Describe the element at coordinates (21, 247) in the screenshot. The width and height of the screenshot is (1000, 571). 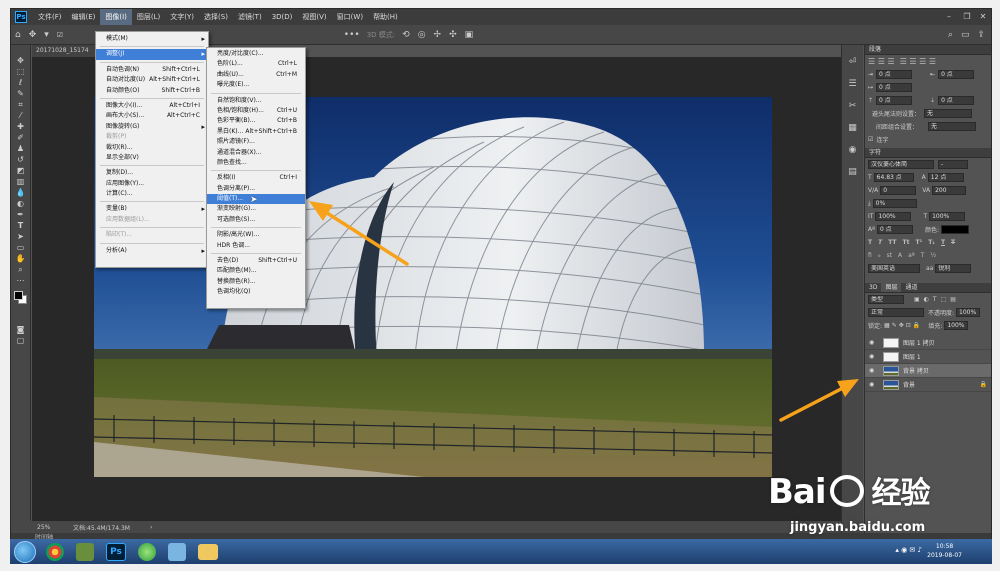
I see `shape-tool-icon: ▭` at that location.